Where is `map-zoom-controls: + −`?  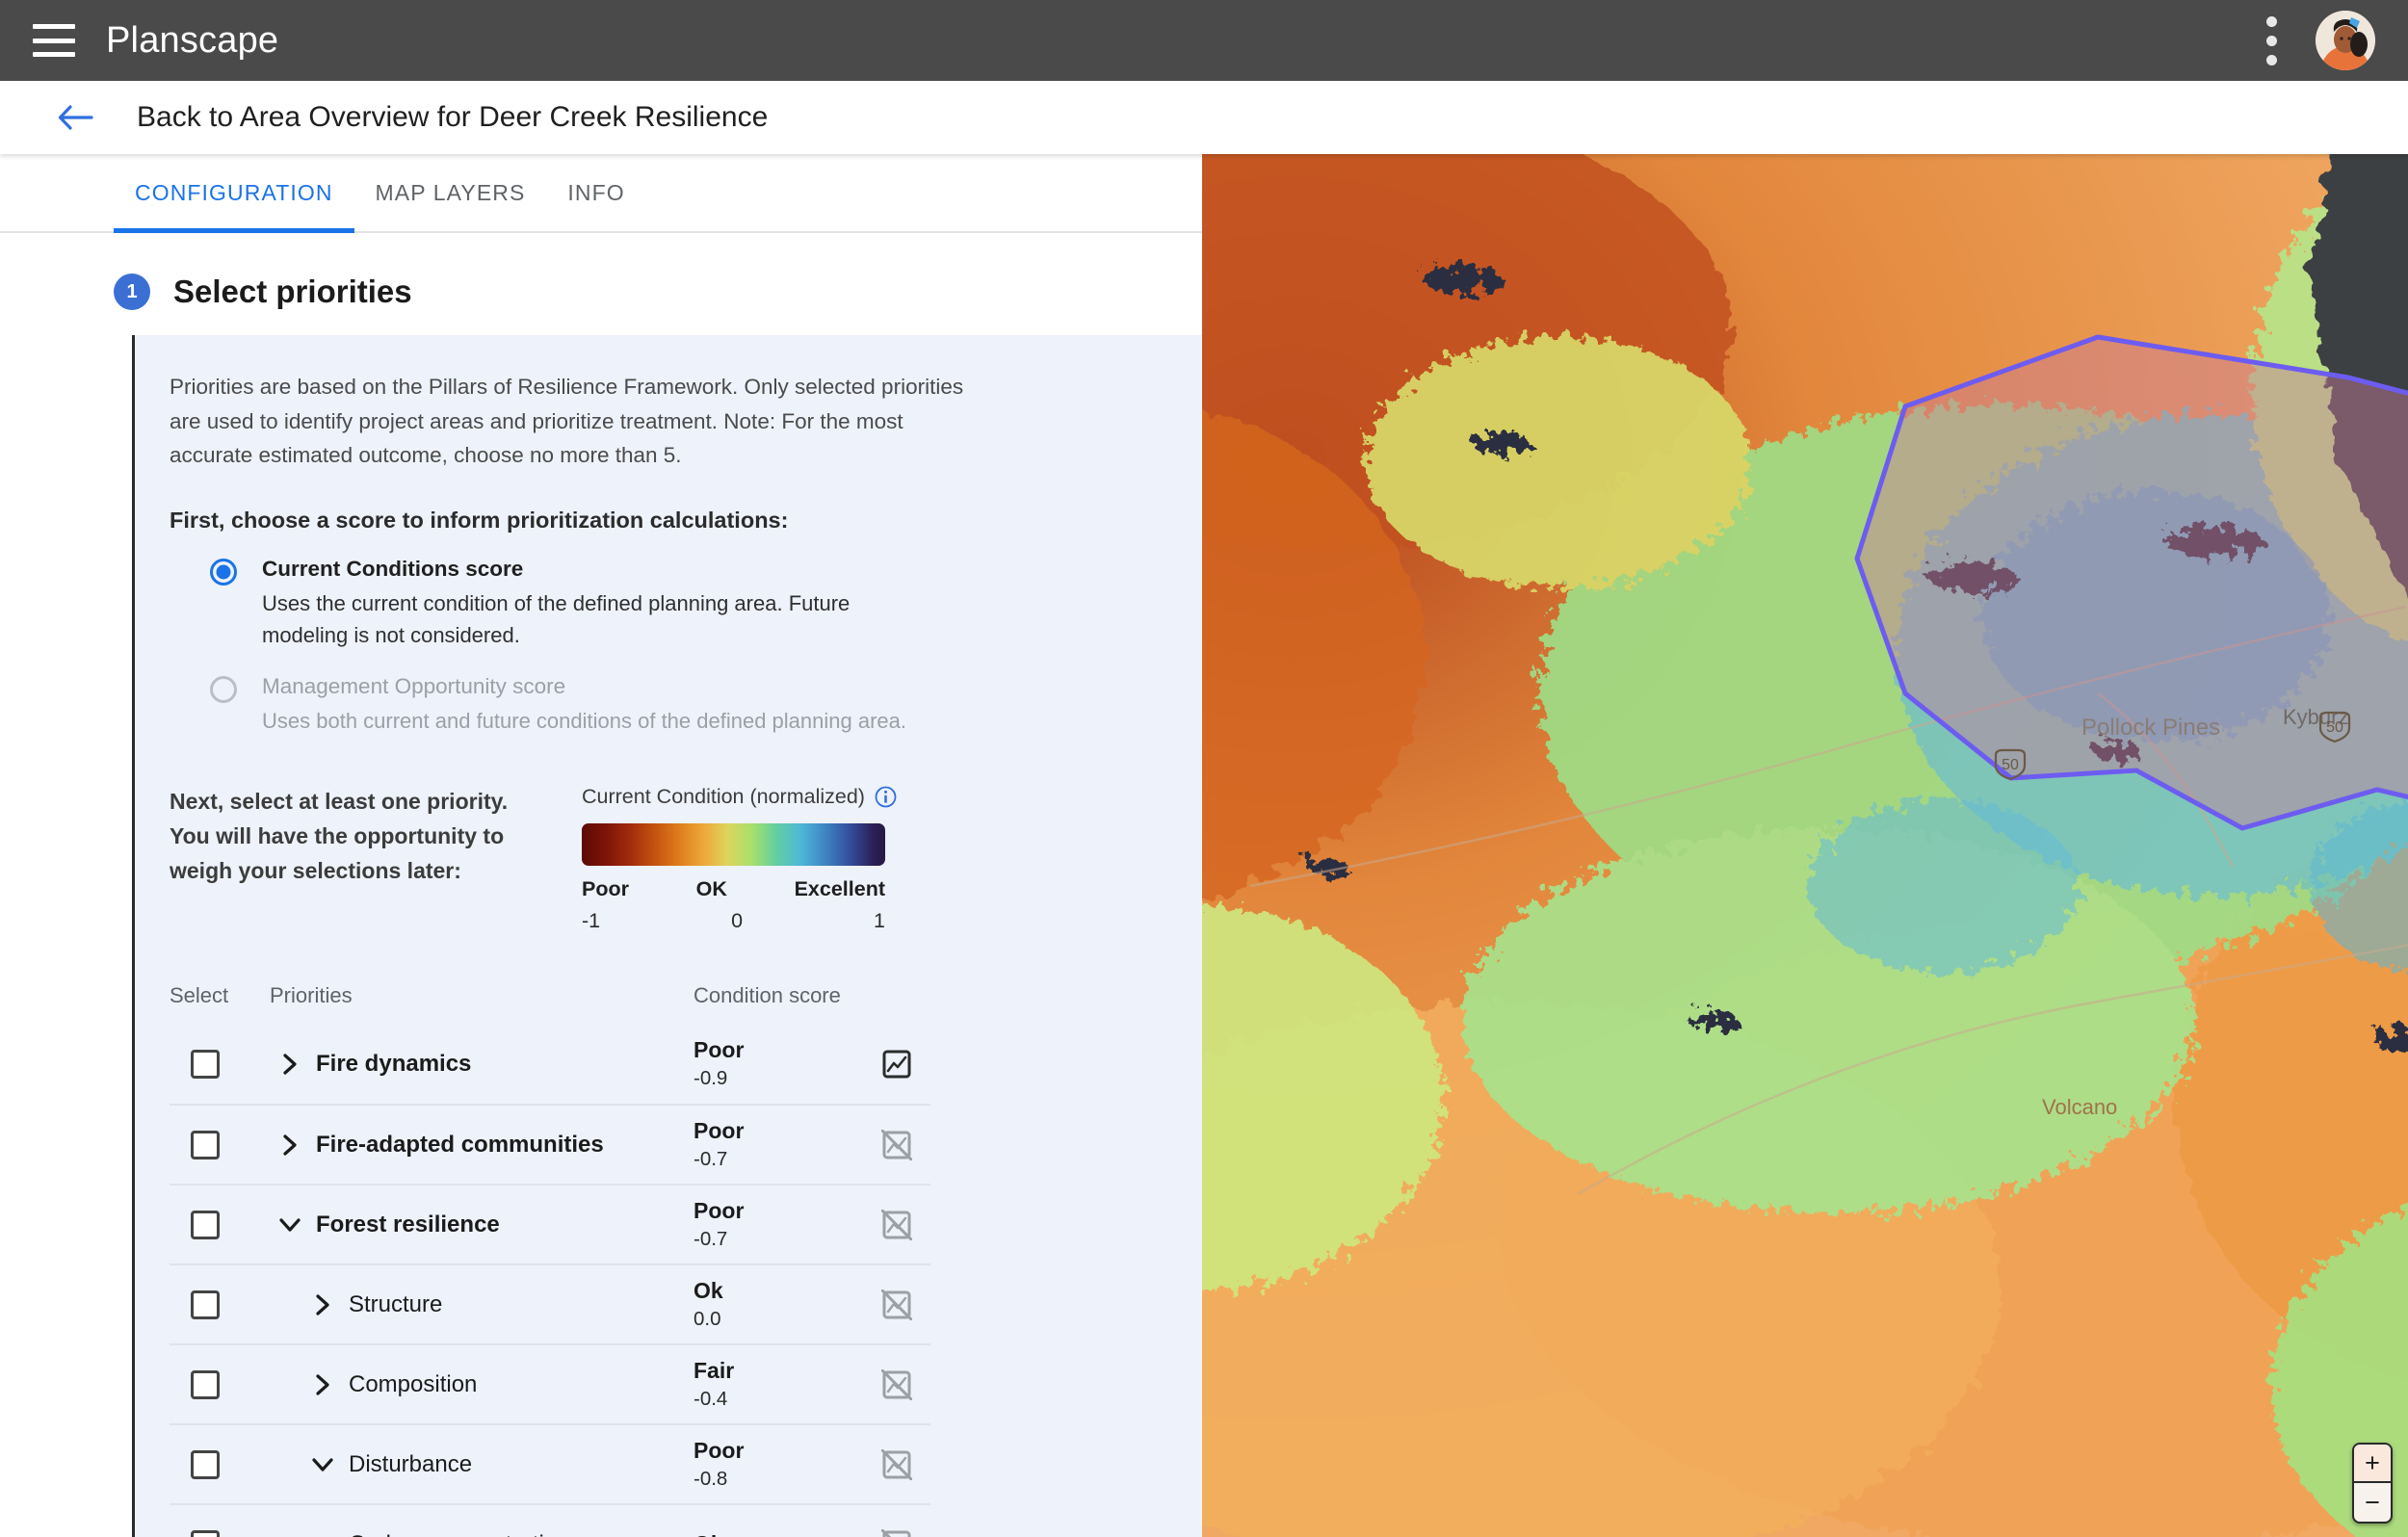
map-zoom-controls: + − is located at coordinates (2372, 1483).